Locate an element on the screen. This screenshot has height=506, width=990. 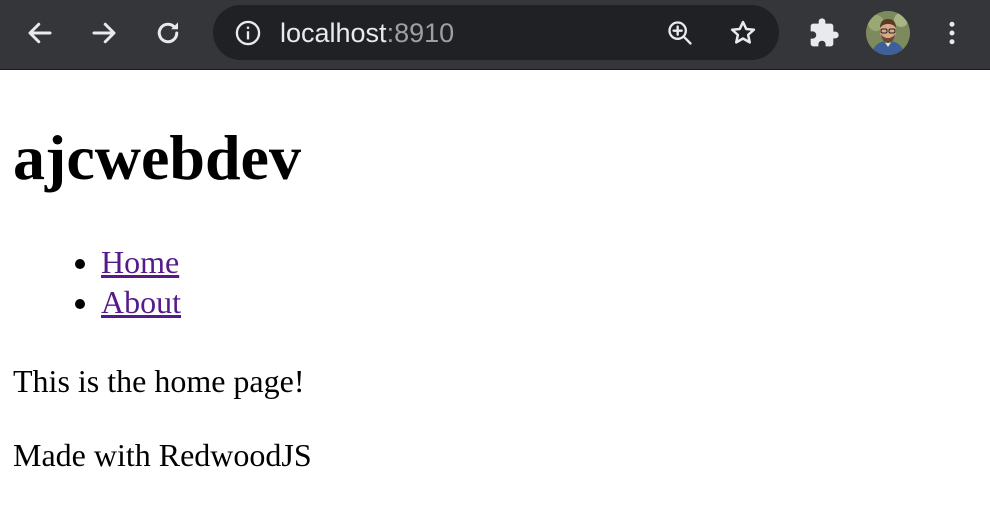
arrow-left-icon is located at coordinates (40, 33).